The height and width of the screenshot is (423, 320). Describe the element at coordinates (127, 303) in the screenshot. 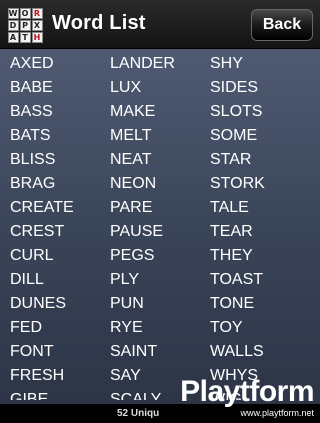

I see `list-item: PUN` at that location.